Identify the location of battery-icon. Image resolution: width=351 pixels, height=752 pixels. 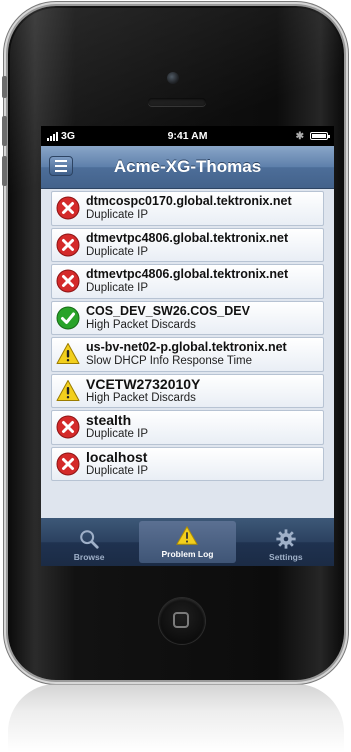
(320, 136).